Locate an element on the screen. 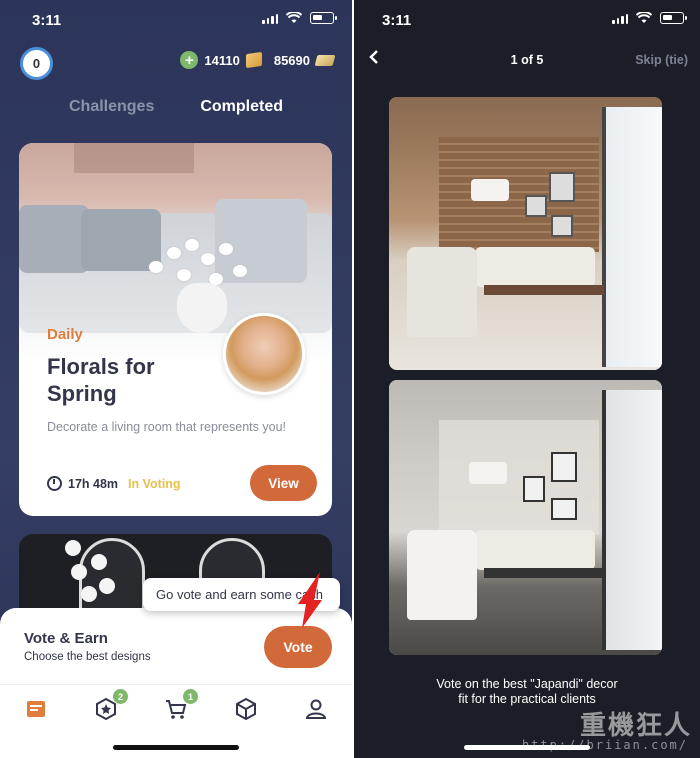 This screenshot has width=700, height=758. bottom-tab-bar: 2 1 is located at coordinates (176, 721).